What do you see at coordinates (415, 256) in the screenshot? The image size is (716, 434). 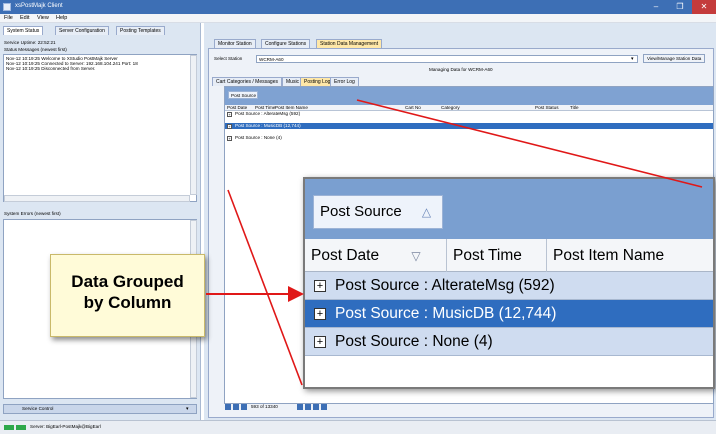 I see `filter-icon: ▽` at bounding box center [415, 256].